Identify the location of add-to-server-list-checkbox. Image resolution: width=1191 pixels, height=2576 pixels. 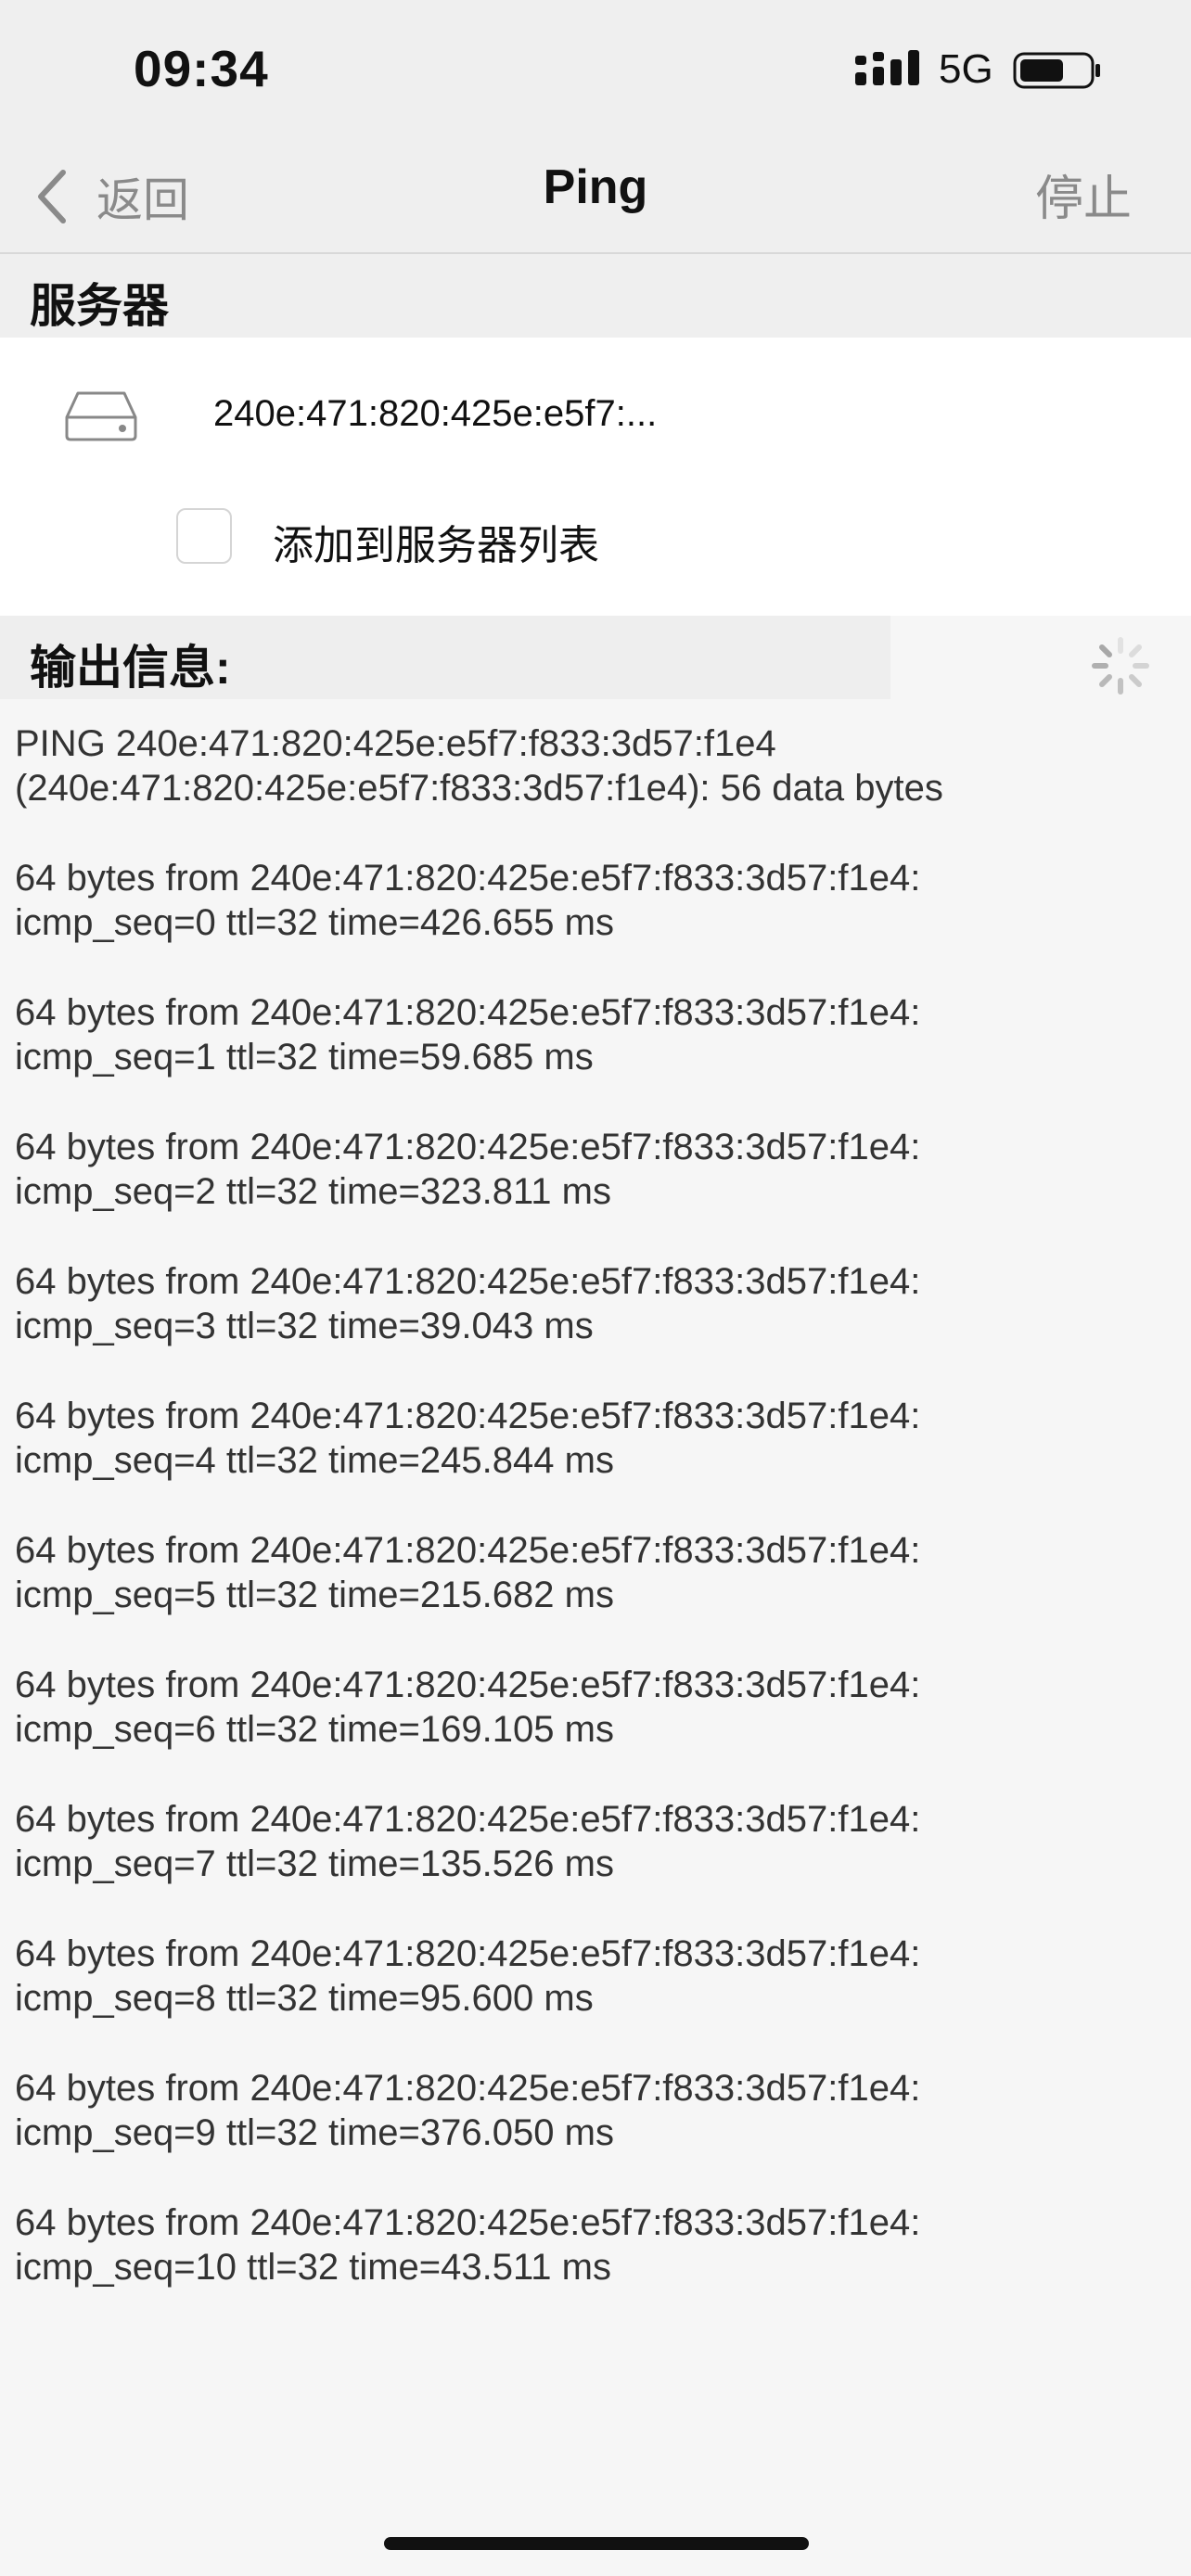
(204, 536).